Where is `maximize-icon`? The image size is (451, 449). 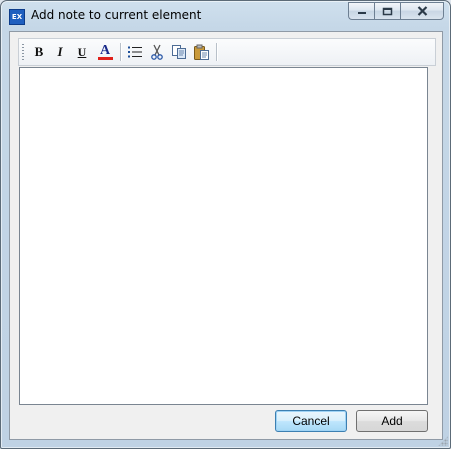
maximize-icon is located at coordinates (387, 11).